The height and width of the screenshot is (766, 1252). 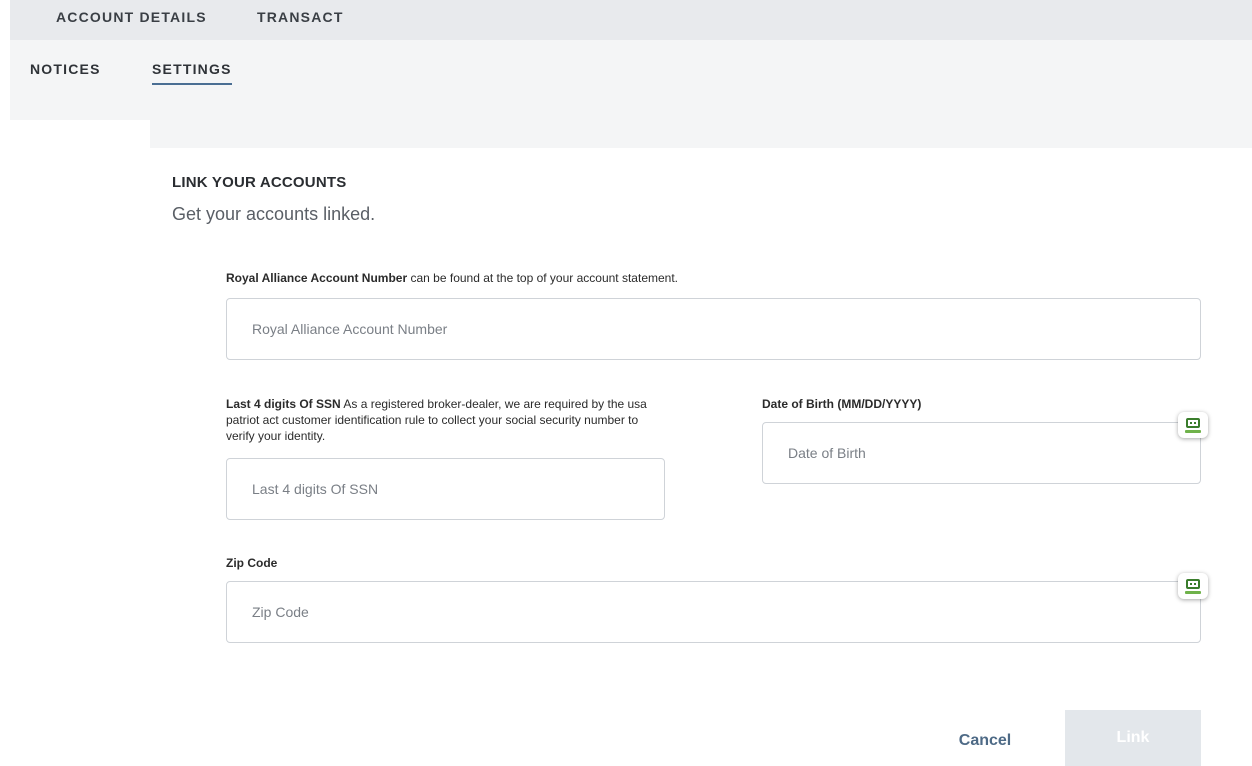 I want to click on card-subtitle: Get your accounts linked., so click(x=274, y=214).